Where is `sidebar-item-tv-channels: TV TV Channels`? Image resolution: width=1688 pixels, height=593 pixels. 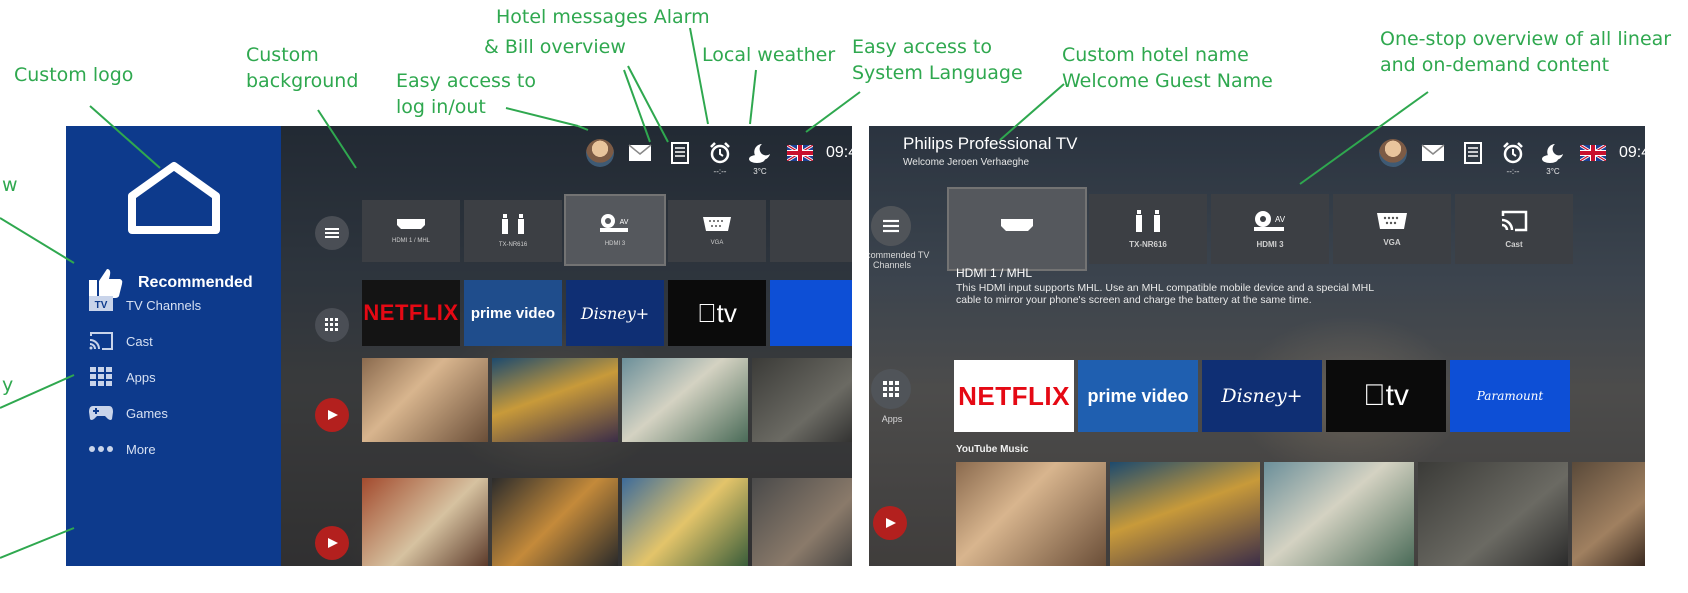
sidebar-item-tv-channels: TV TV Channels is located at coordinates (143, 305).